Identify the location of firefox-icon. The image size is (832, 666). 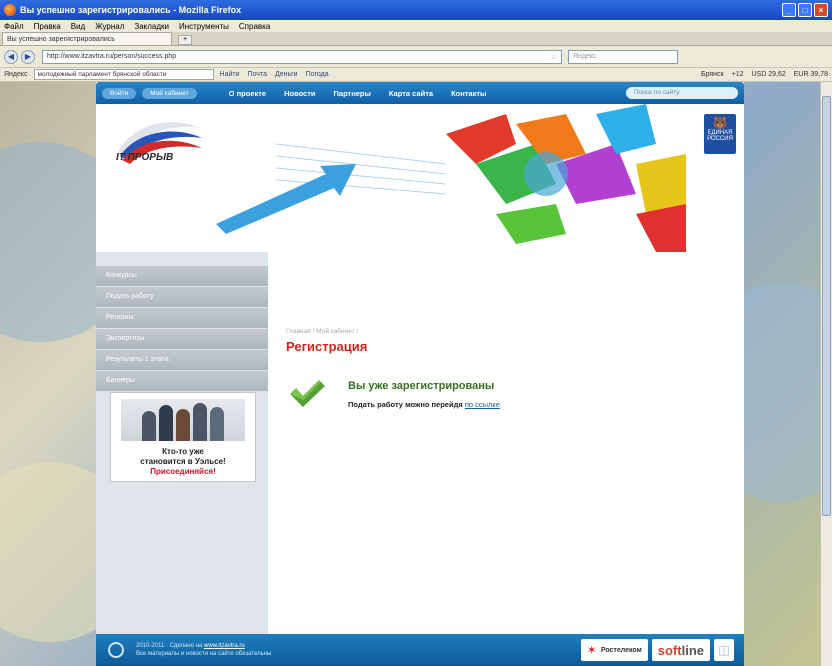
(10, 10).